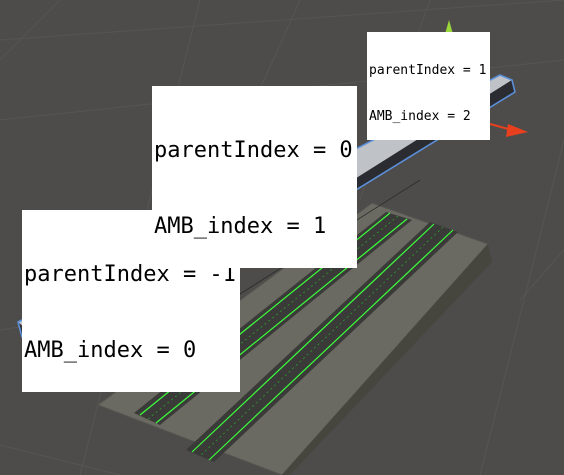  Describe the element at coordinates (253, 150) in the screenshot. I see `parent-index-text: parentIndex = 0` at that location.